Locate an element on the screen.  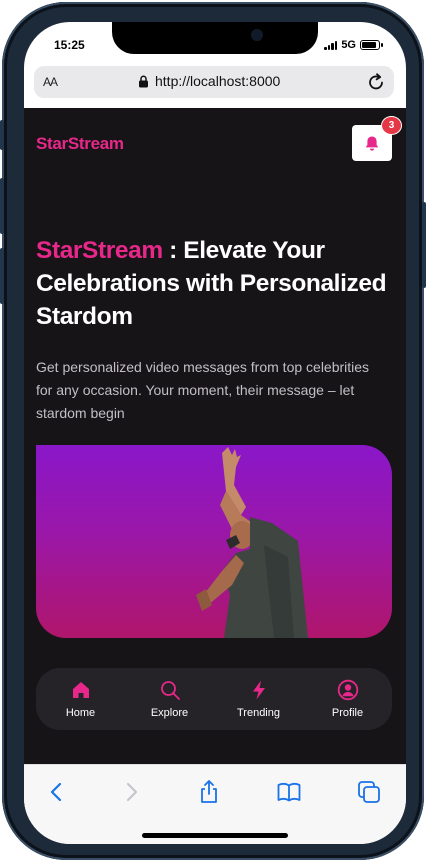
text-size-label: AA is located at coordinates (50, 82).